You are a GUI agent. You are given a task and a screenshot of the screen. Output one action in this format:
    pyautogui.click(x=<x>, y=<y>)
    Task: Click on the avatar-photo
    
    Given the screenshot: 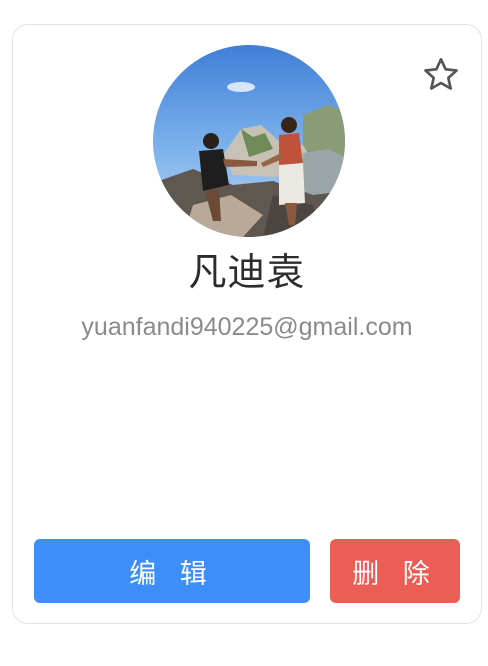 What is the action you would take?
    pyautogui.click(x=249, y=141)
    